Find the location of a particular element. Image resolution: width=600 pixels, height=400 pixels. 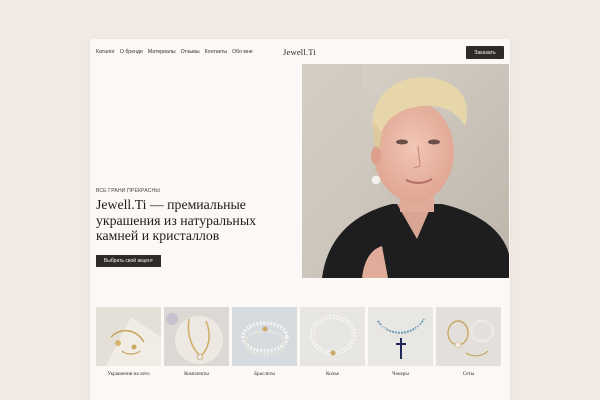

category-label: Комплекты is located at coordinates (196, 374).